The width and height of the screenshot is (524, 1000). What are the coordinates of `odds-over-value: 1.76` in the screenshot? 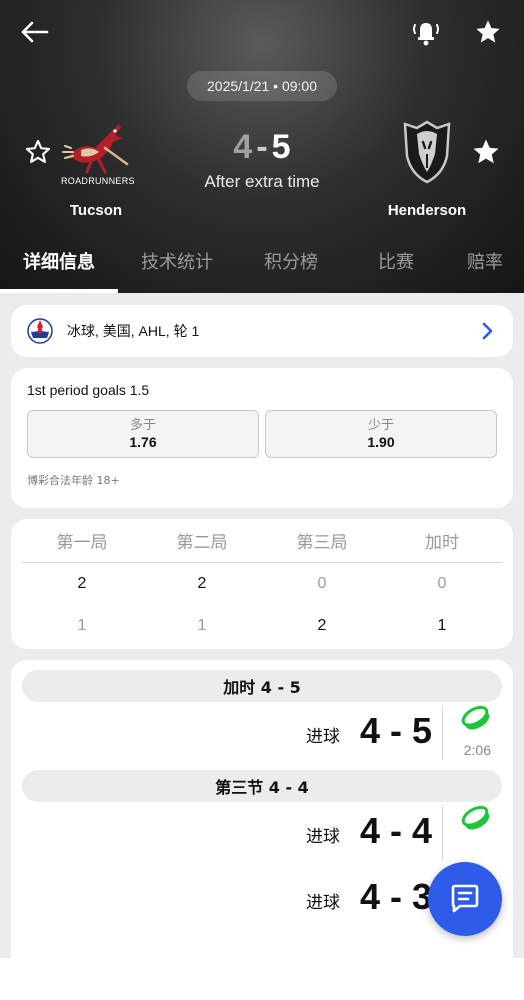 It's located at (143, 441).